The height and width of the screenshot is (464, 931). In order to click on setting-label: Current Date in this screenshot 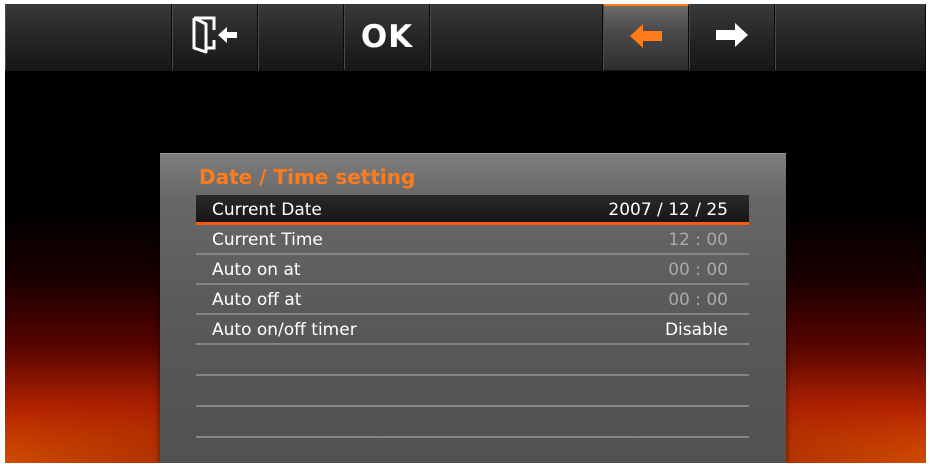, I will do `click(267, 210)`.